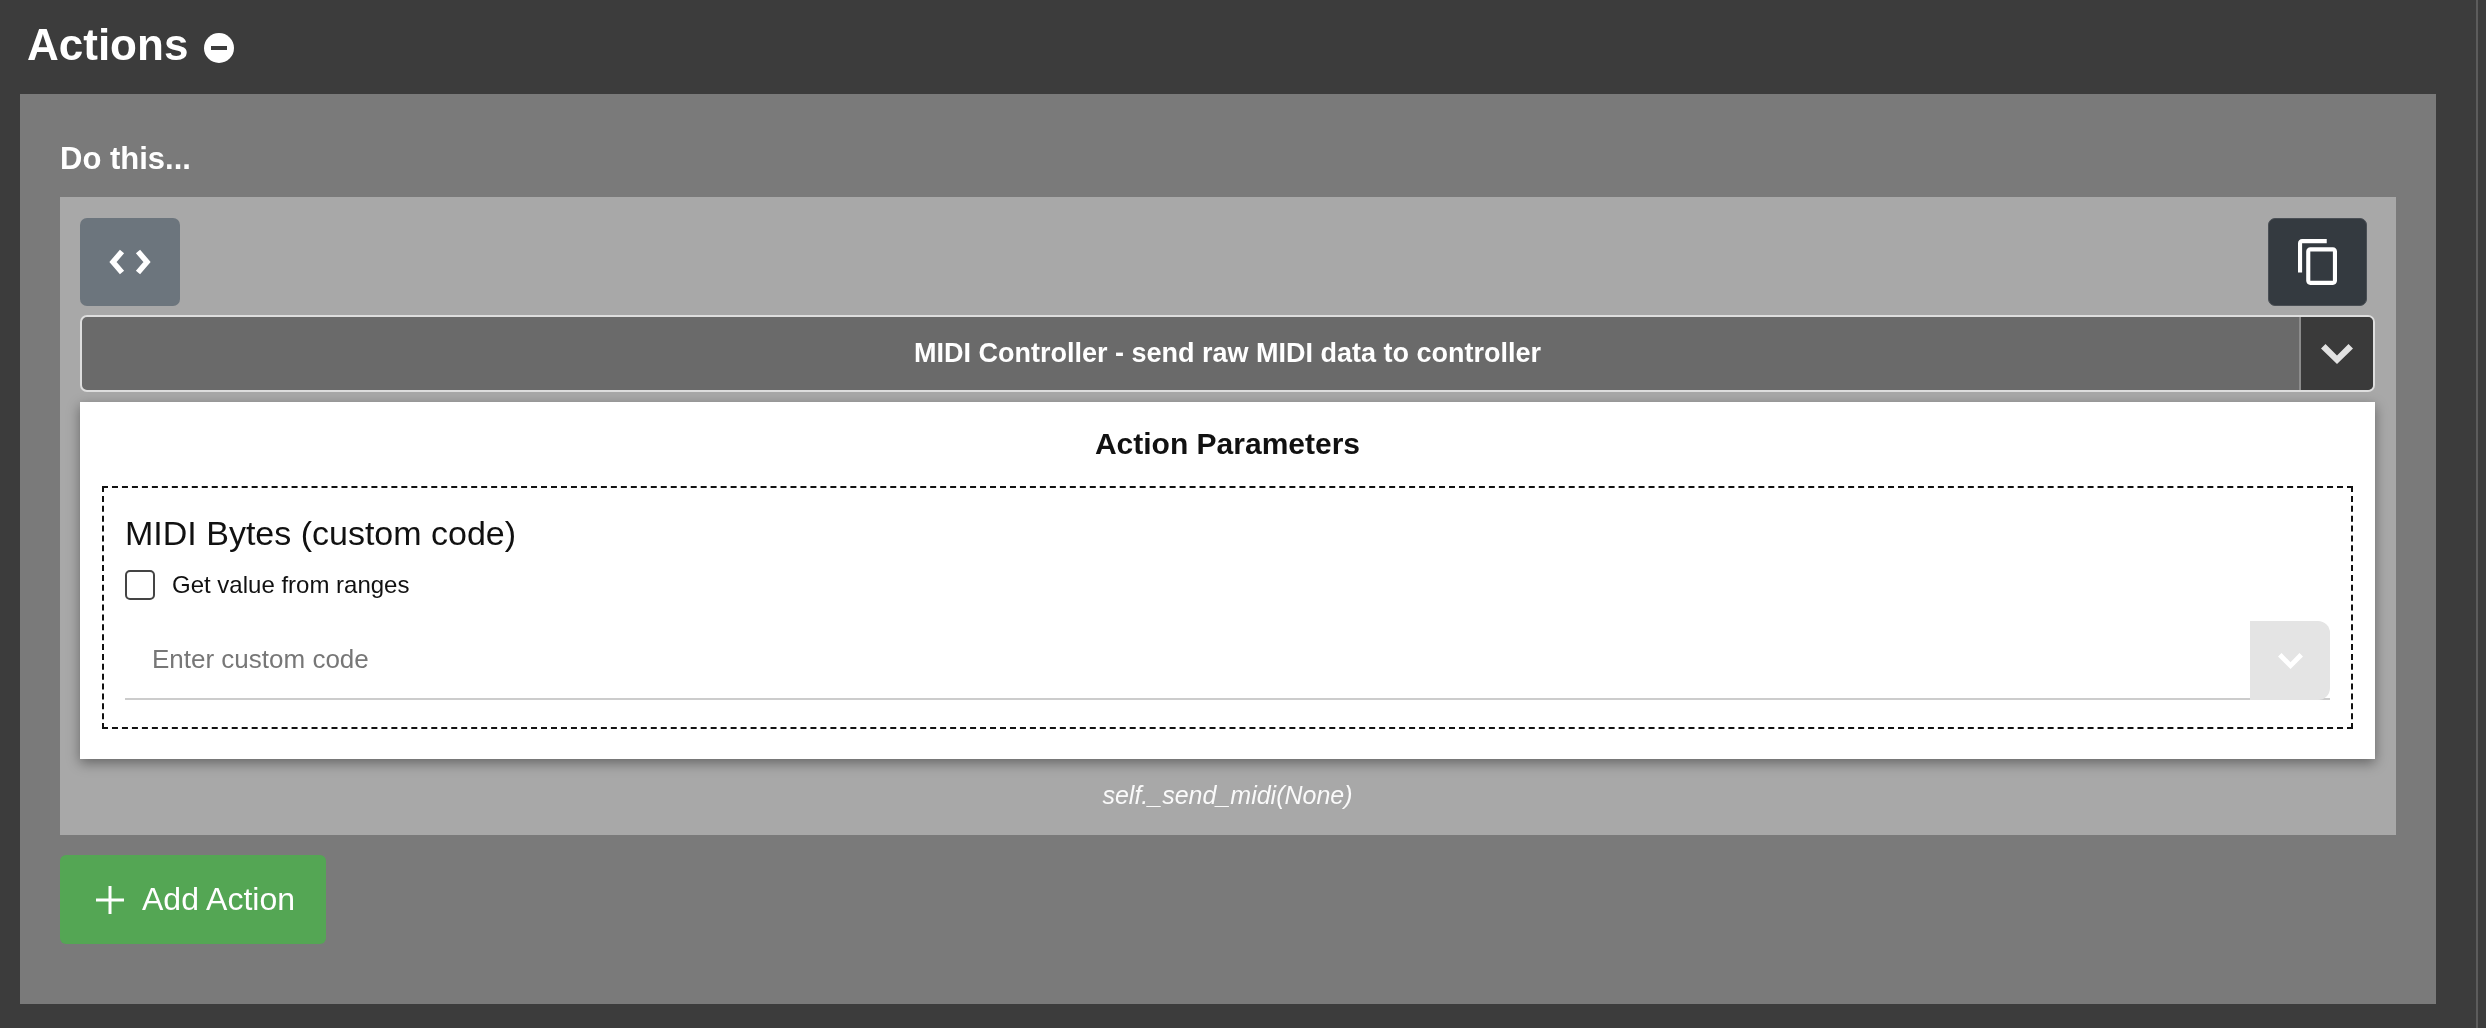 The width and height of the screenshot is (2486, 1028). I want to click on section-title: Actions, so click(108, 45).